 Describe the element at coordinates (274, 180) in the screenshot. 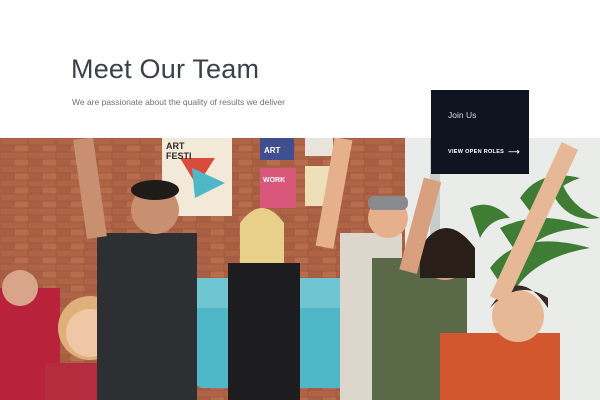

I see `poster-text-4: WORK` at that location.